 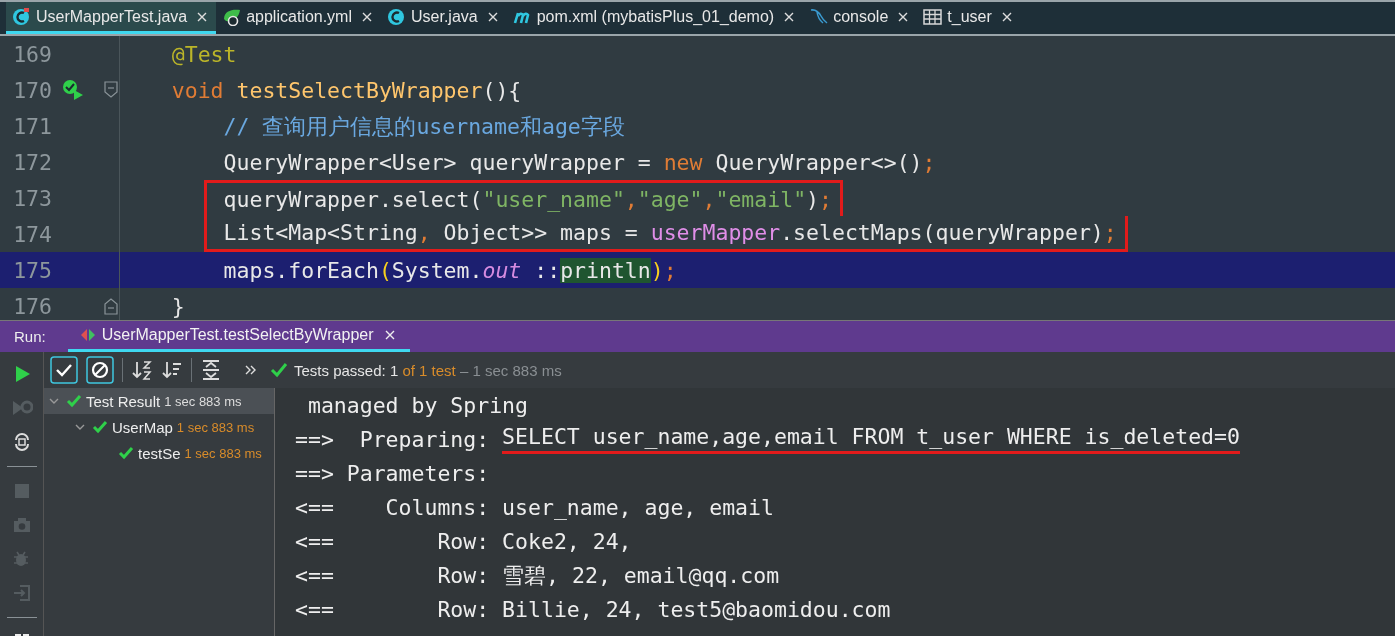 I want to click on test-status: Tests passed: 1 of 1 test – 1 sec 883 ms, so click(x=428, y=370).